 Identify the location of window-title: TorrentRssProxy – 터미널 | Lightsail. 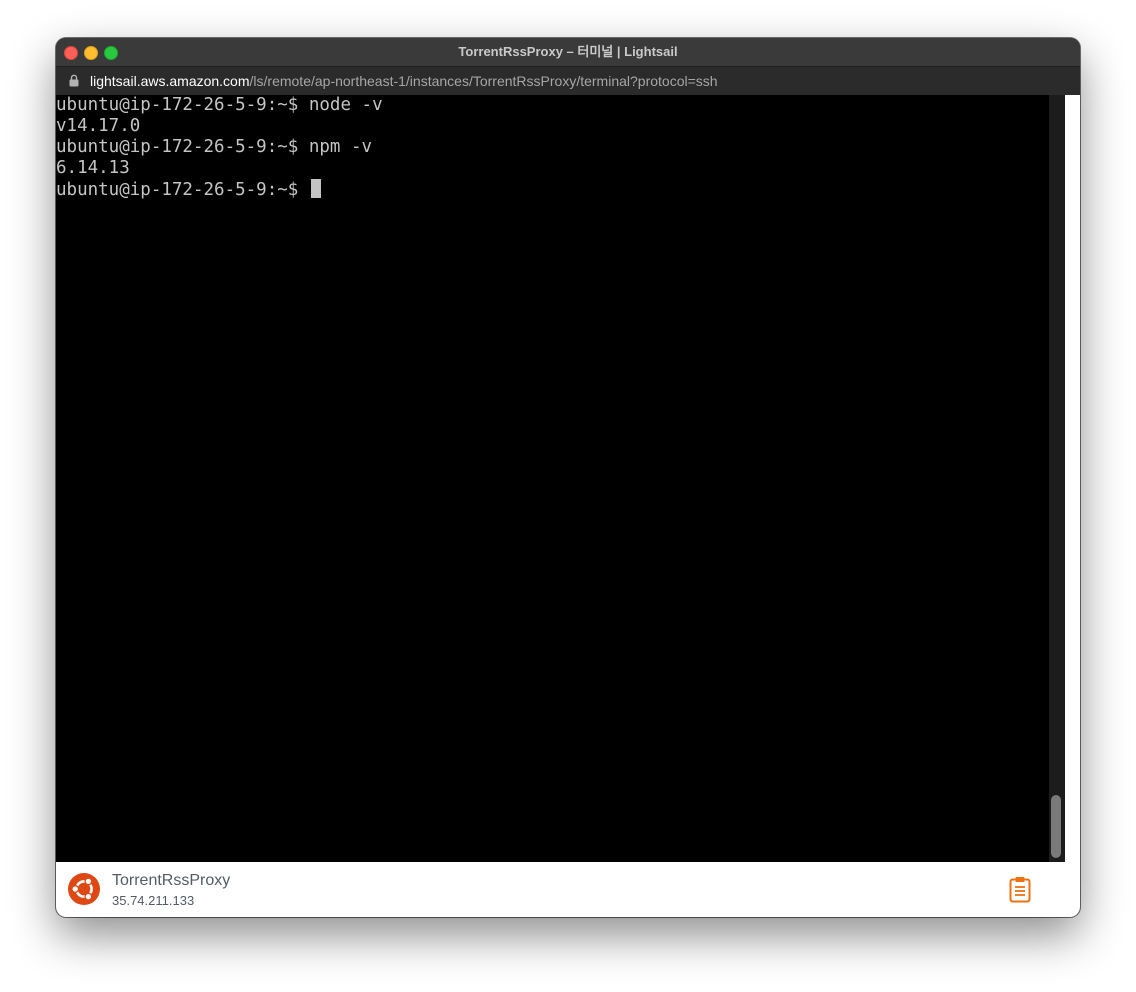
(568, 51).